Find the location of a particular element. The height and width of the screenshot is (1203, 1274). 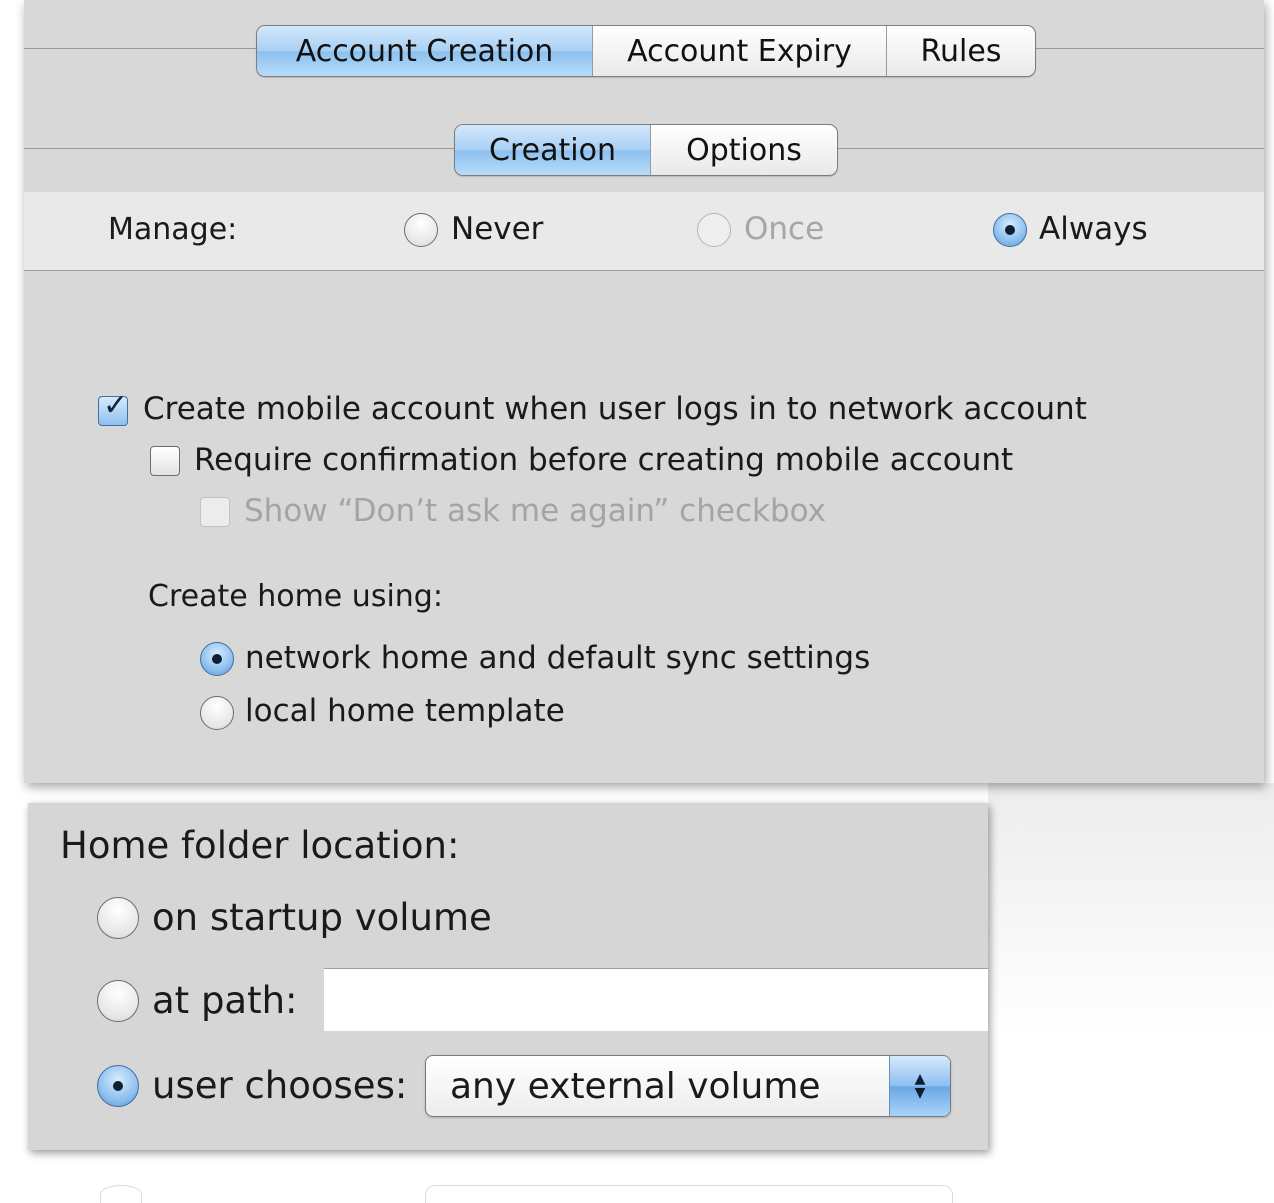

create-home-using-label: Create home using: is located at coordinates (295, 596).